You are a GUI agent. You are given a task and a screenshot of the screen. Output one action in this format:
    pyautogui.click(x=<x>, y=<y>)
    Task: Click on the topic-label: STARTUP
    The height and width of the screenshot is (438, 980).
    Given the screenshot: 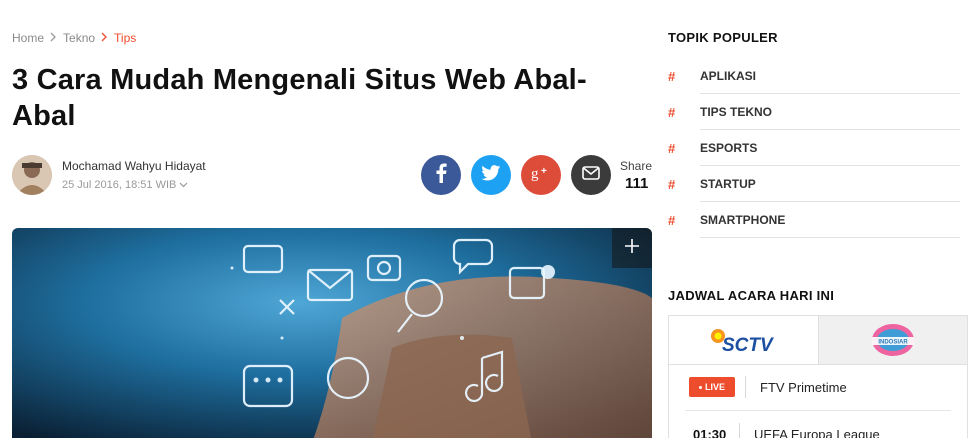 What is the action you would take?
    pyautogui.click(x=728, y=184)
    